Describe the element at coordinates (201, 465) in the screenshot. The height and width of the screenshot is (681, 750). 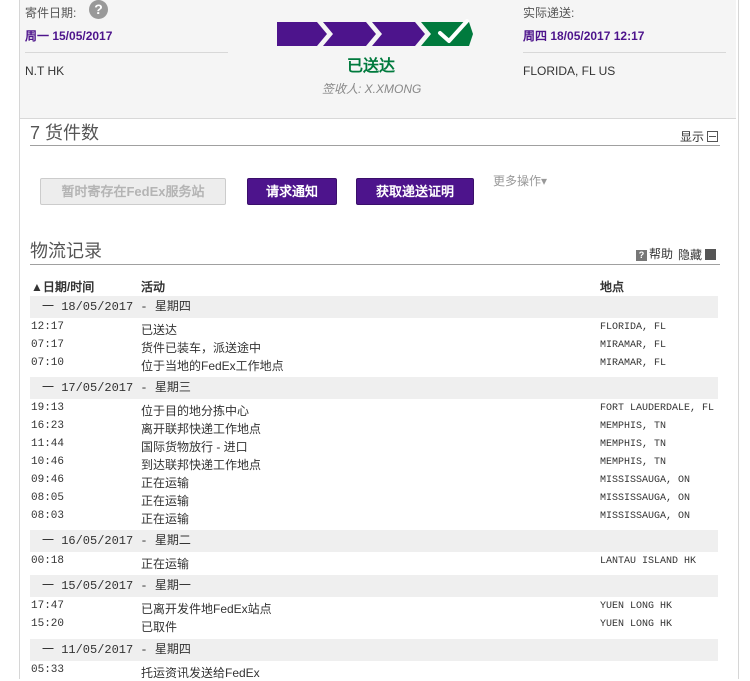
I see `event-activity: 到达联邦快递工作地点` at that location.